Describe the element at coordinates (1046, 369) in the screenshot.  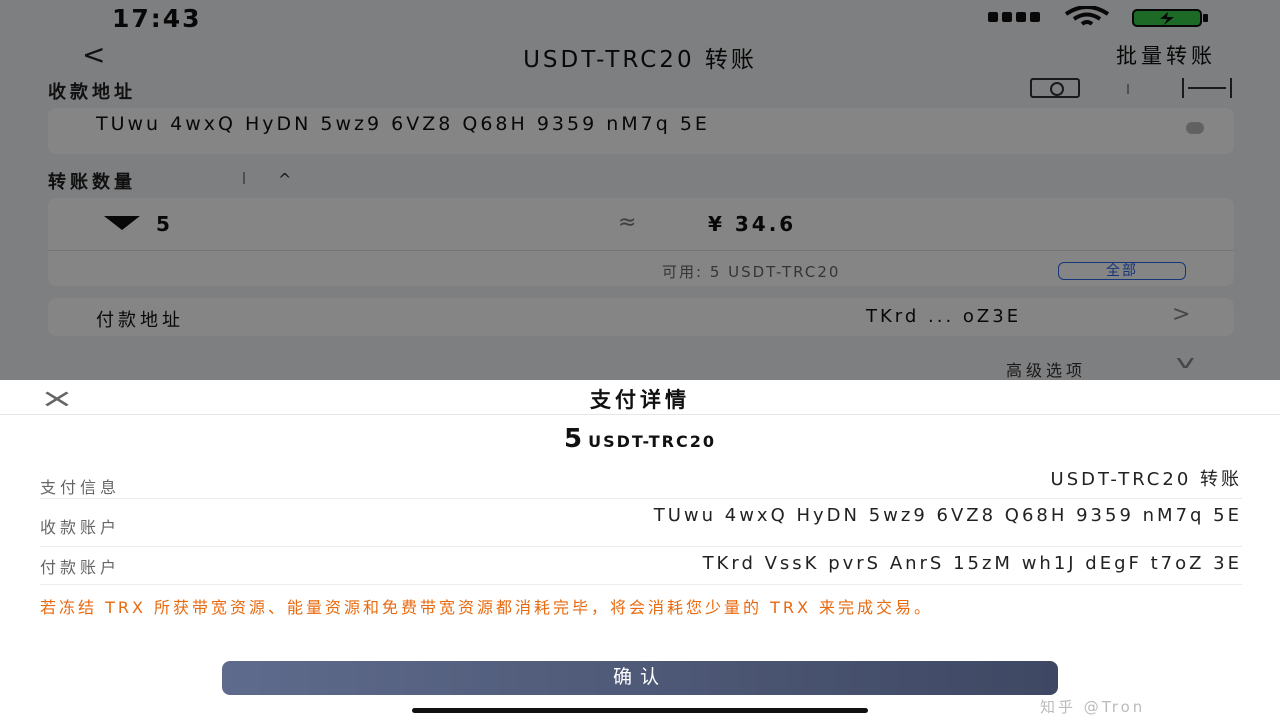
I see `advanced-options: 高级选项` at that location.